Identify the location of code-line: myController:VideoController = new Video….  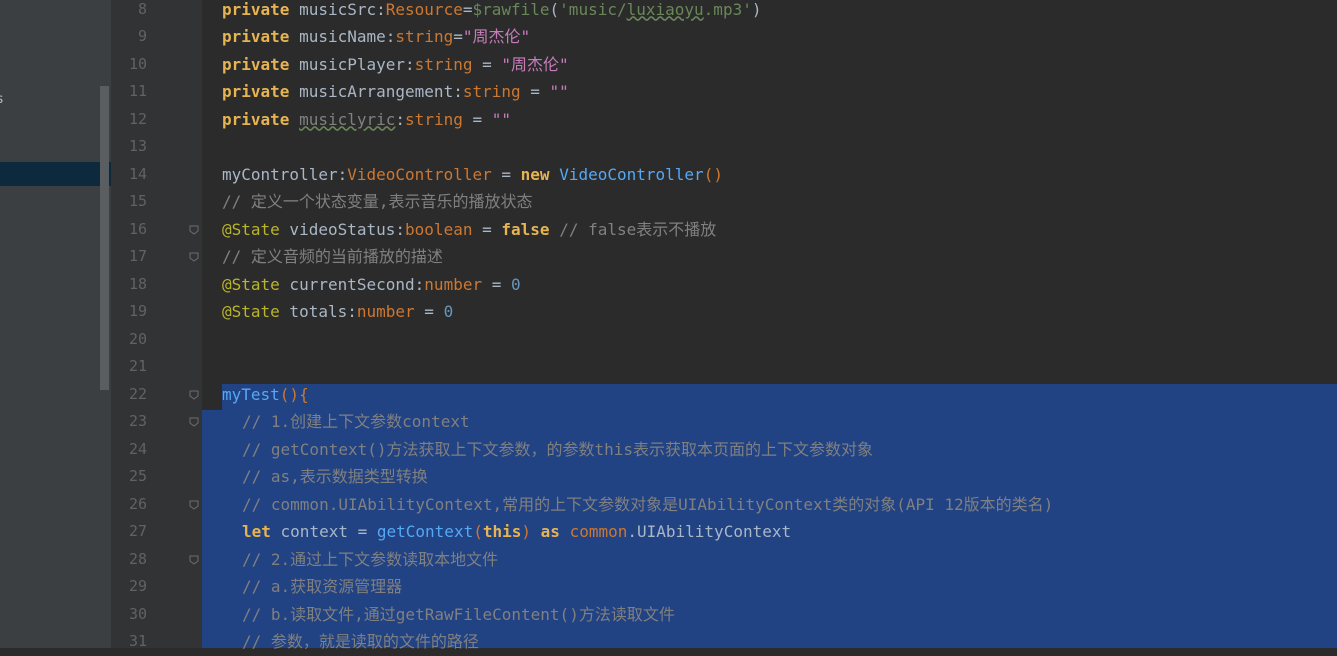
(472, 175).